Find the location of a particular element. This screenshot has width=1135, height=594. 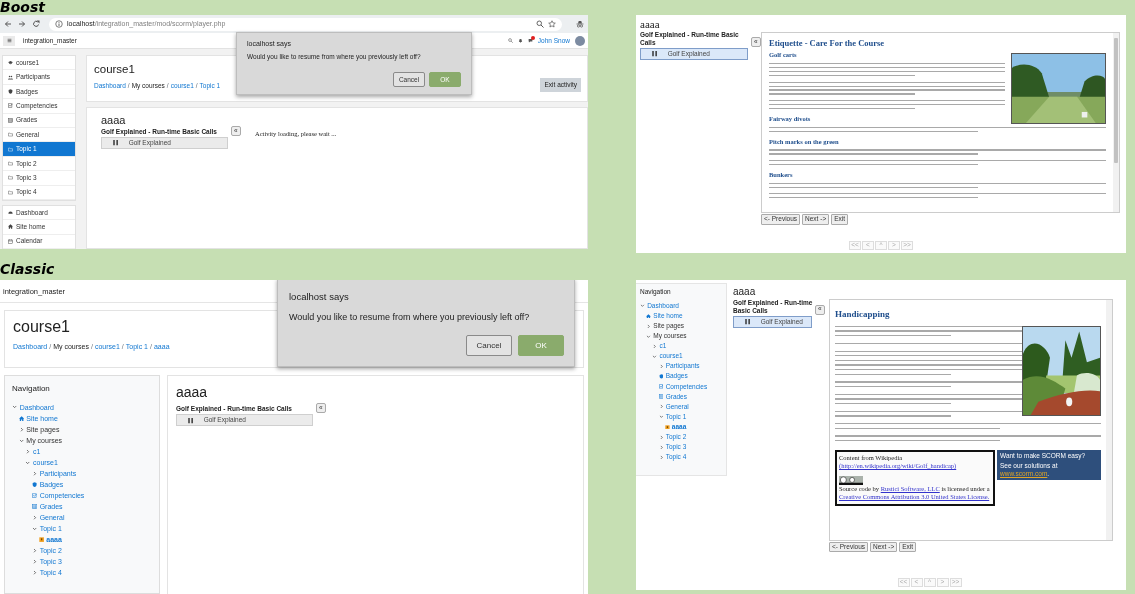

graduation-cap-icon is located at coordinates (10, 63).